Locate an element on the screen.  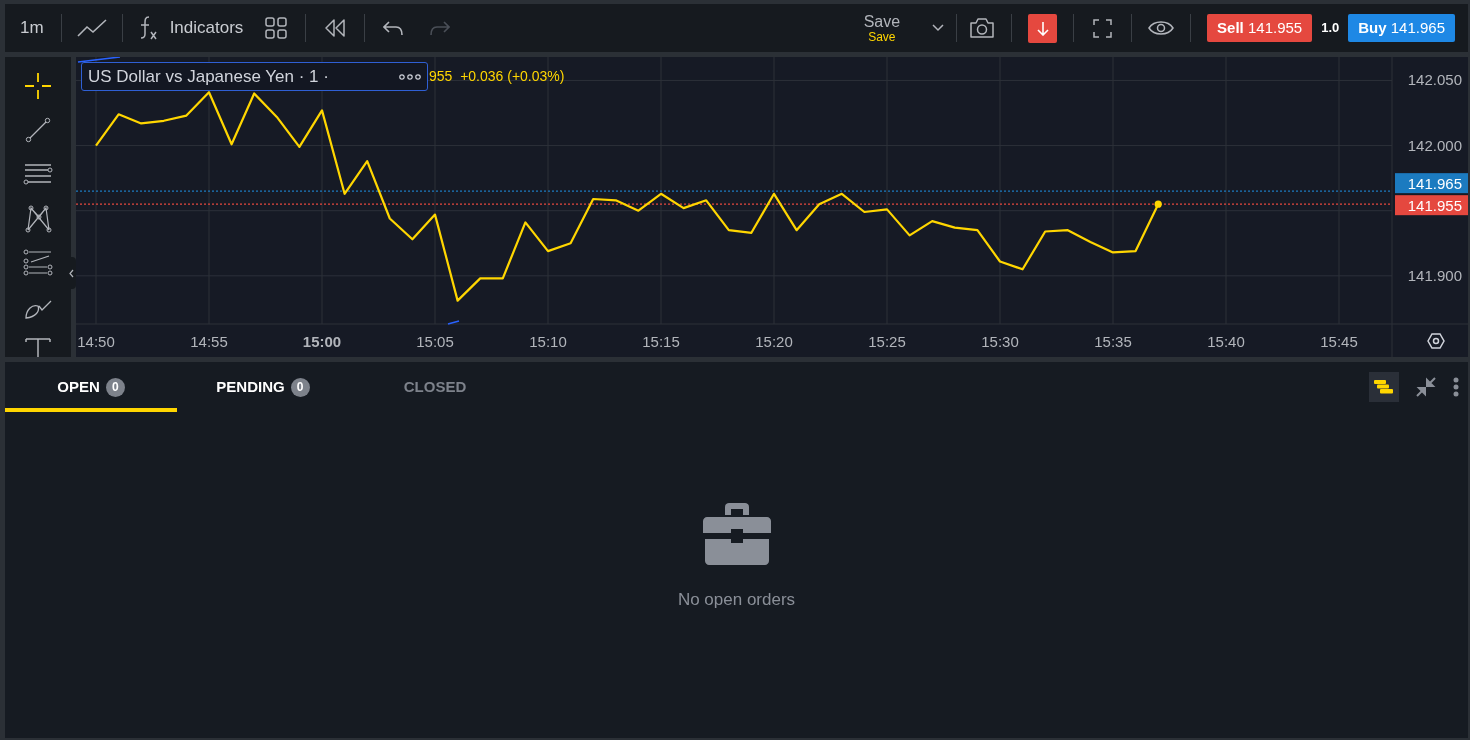
fib-levels-icon is located at coordinates (38, 262).